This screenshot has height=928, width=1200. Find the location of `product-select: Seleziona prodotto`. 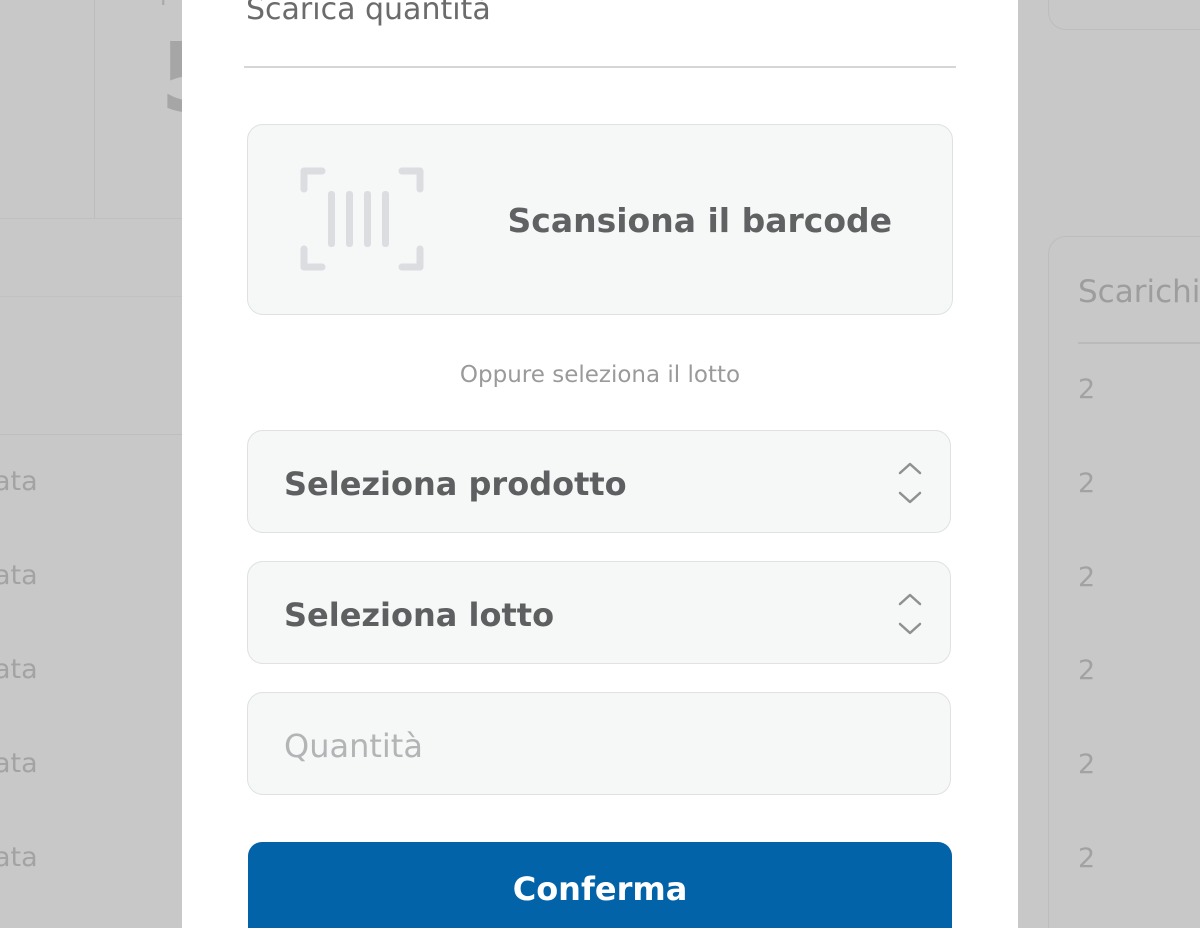

product-select: Seleziona prodotto is located at coordinates (599, 481).